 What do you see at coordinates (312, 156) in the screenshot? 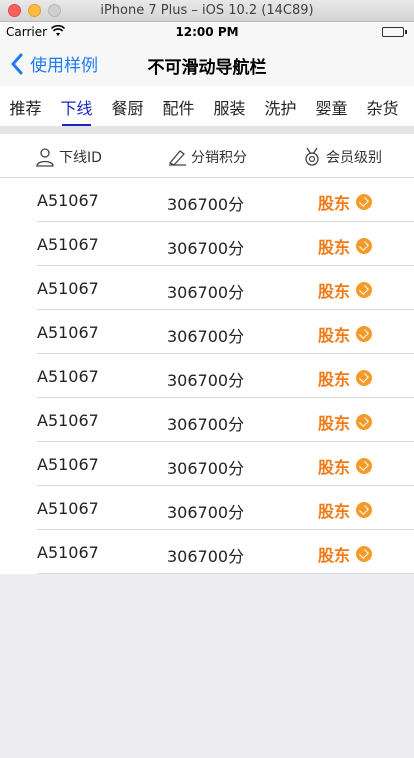
I see `medal-icon` at bounding box center [312, 156].